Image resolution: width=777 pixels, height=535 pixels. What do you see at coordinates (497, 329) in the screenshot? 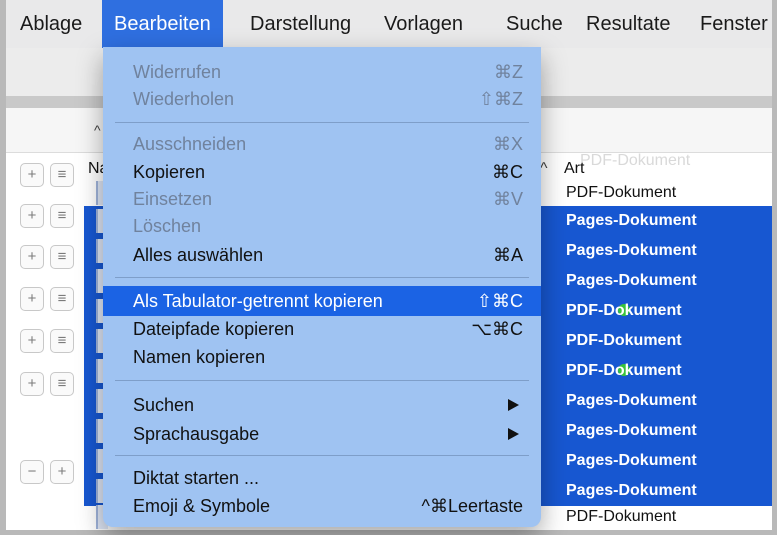
I see `menu-item-shortcut: ⌥⌘C` at bounding box center [497, 329].